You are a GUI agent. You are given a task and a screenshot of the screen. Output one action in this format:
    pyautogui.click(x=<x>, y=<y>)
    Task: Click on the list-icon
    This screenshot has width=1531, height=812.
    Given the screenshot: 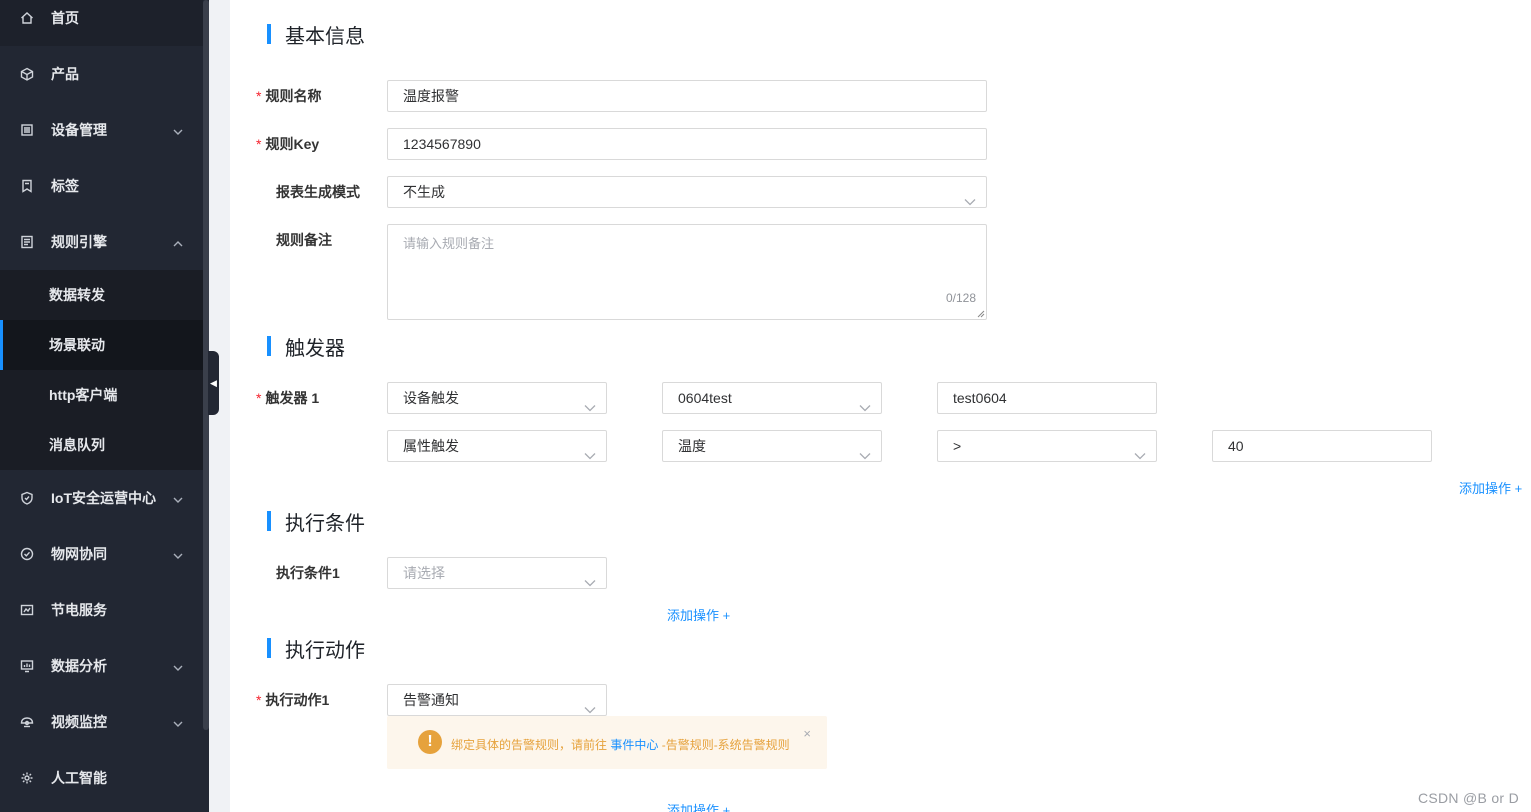 What is the action you would take?
    pyautogui.click(x=27, y=130)
    